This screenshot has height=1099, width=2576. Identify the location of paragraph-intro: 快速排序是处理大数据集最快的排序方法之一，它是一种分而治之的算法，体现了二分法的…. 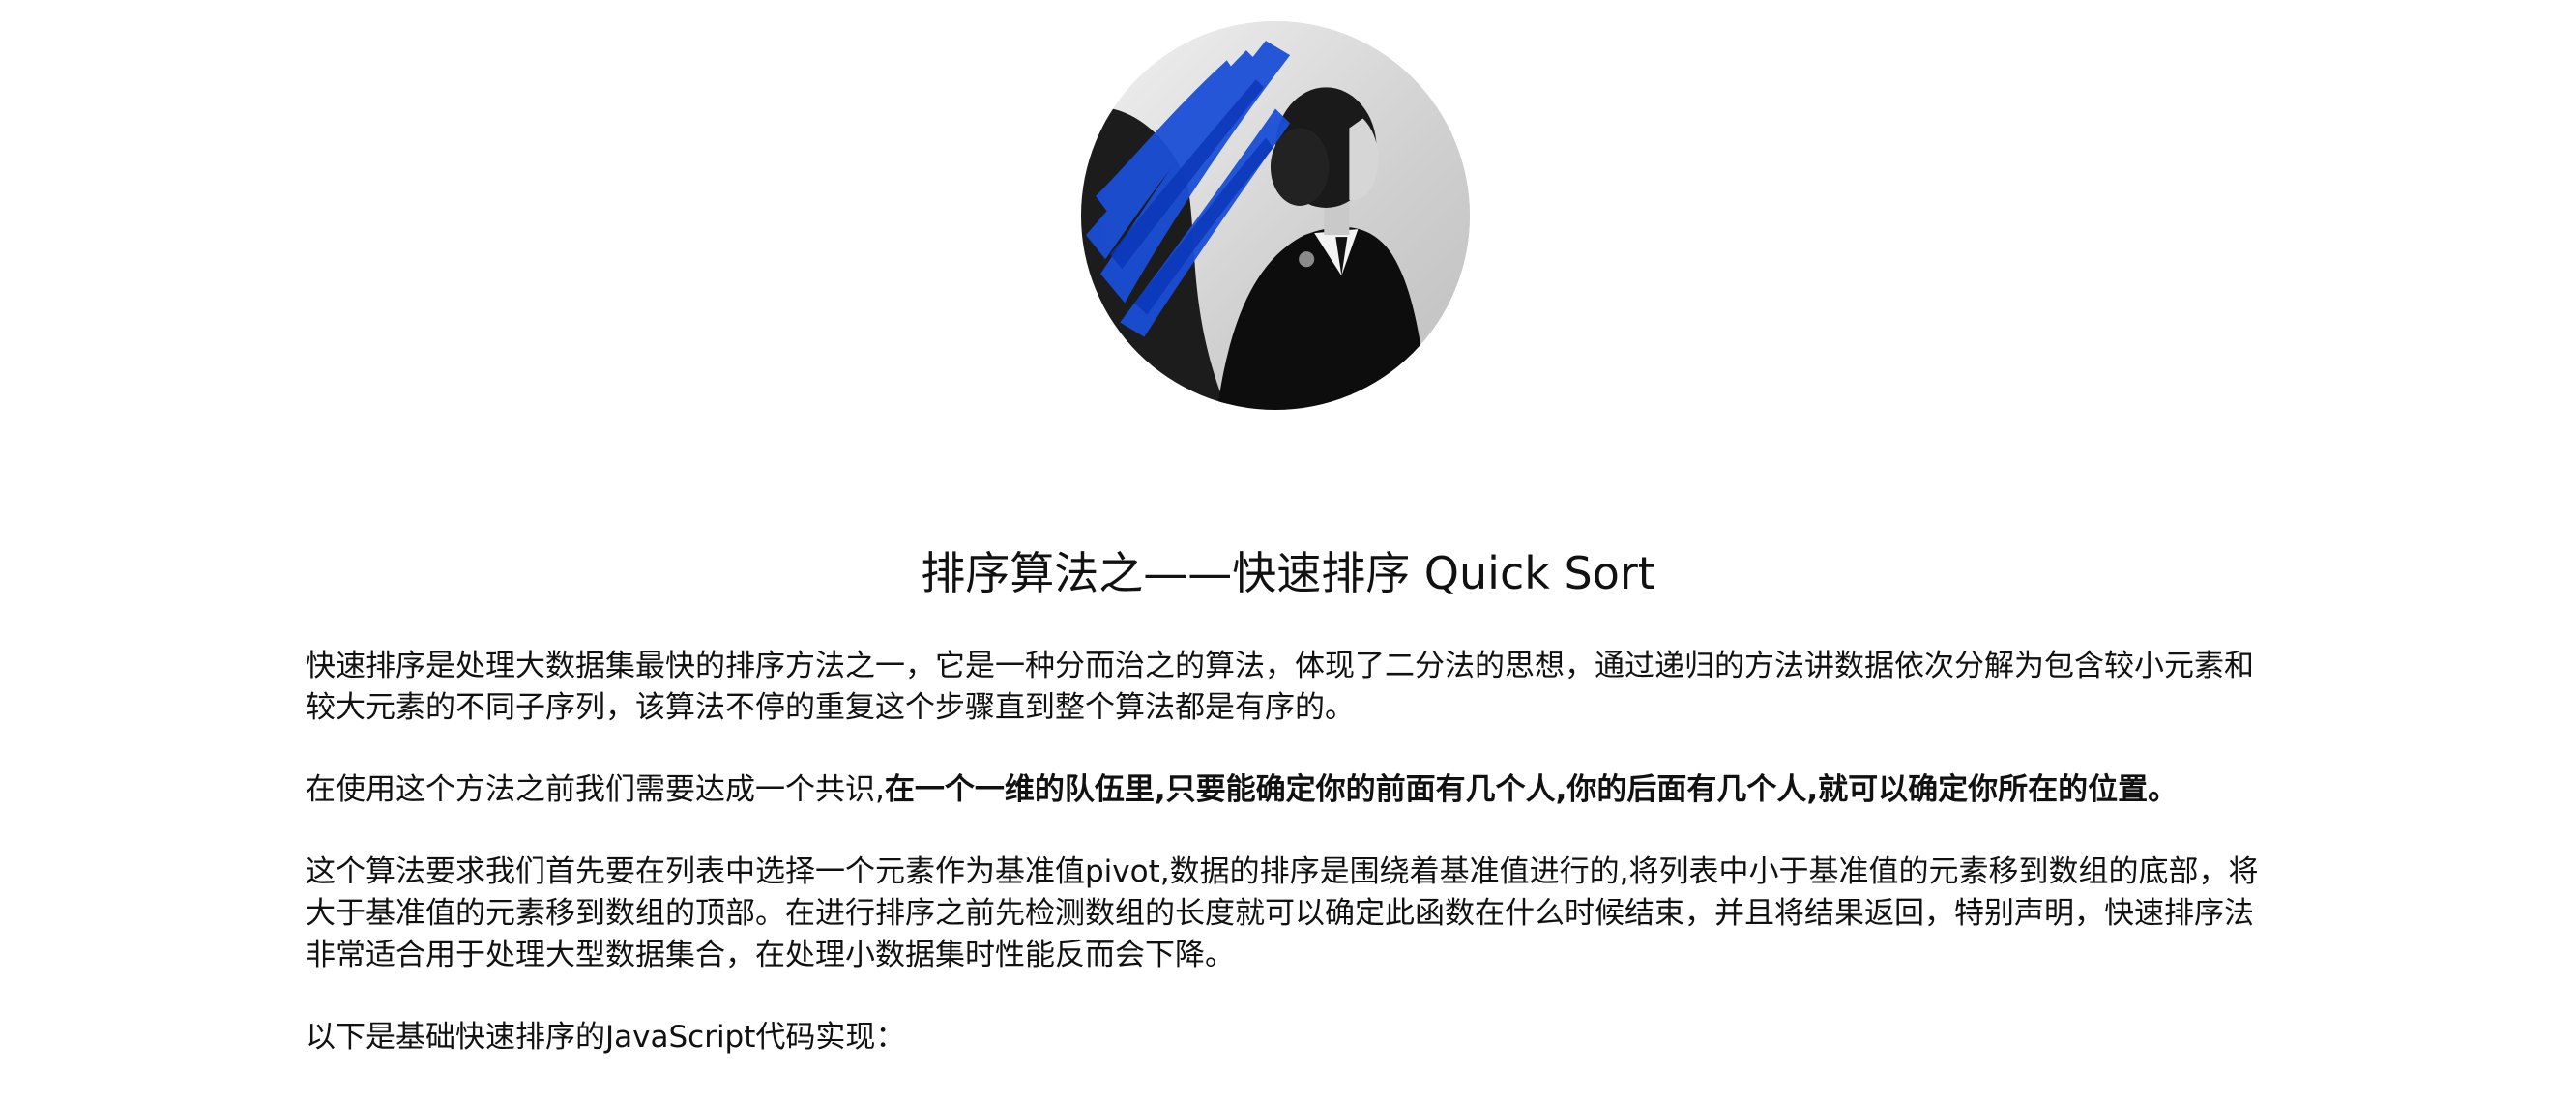
(1280, 687).